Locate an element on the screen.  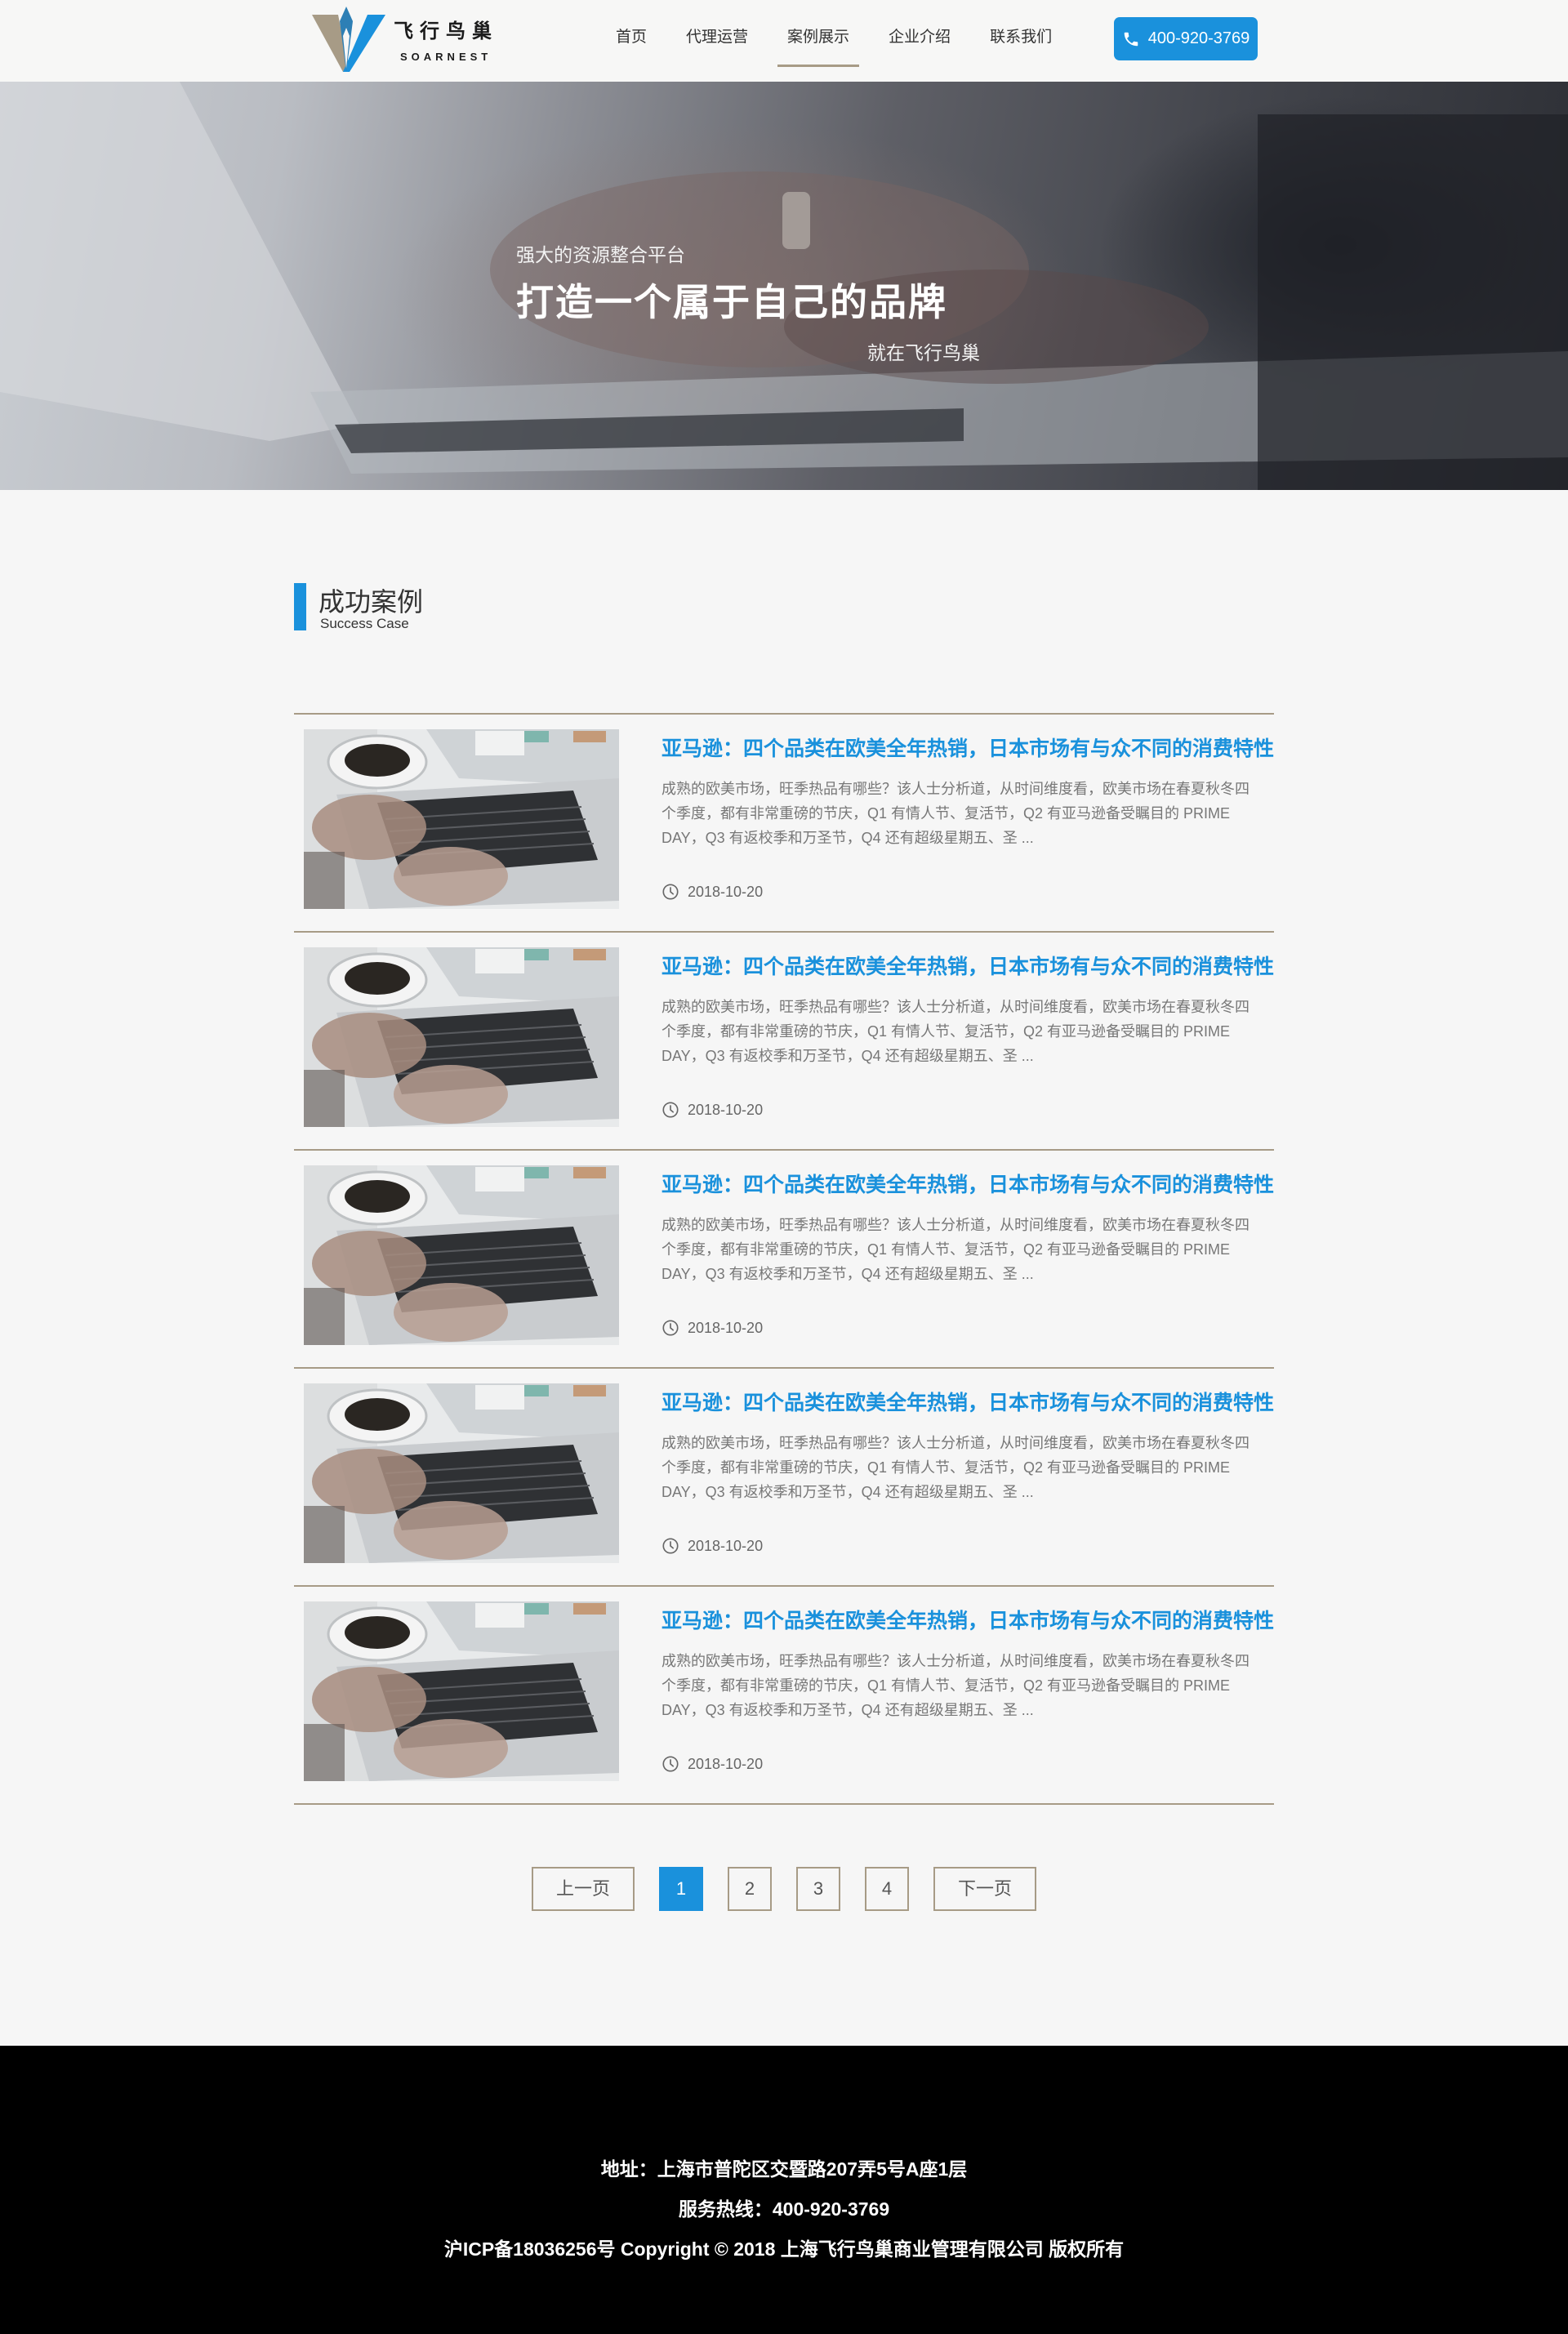
site-logo: 飞行鸟巢 SOARNEST is located at coordinates (408, 38).